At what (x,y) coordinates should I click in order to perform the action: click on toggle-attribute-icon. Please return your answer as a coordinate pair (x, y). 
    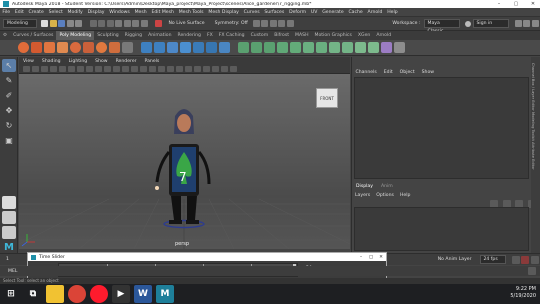
    Looking at the image, I should click on (535, 23).